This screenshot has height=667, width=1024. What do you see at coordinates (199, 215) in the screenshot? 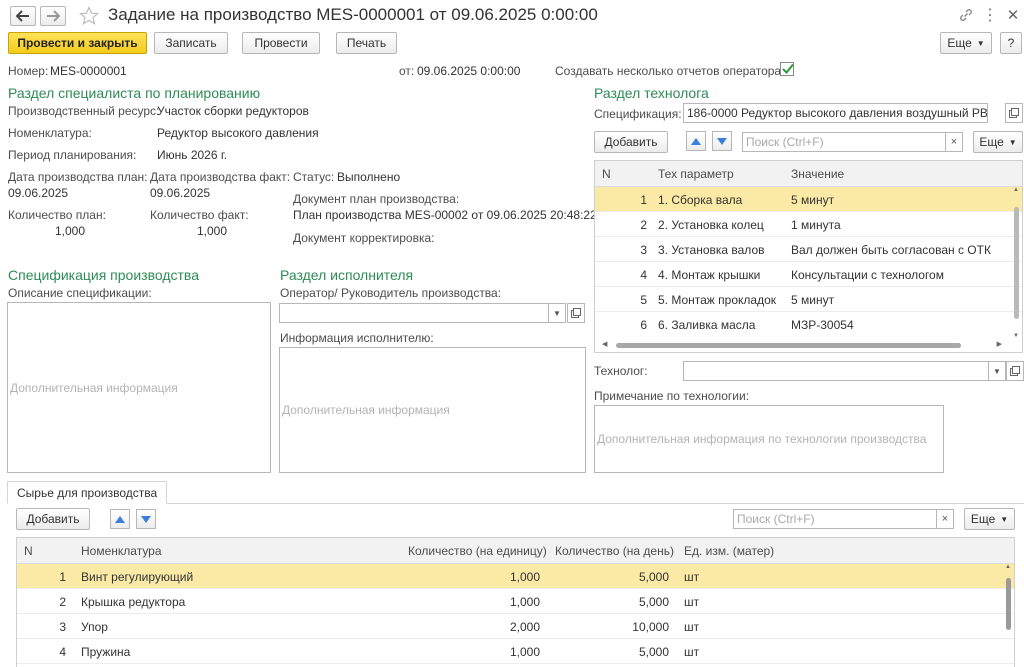
I see `qty-fact-label: Количество факт:` at bounding box center [199, 215].